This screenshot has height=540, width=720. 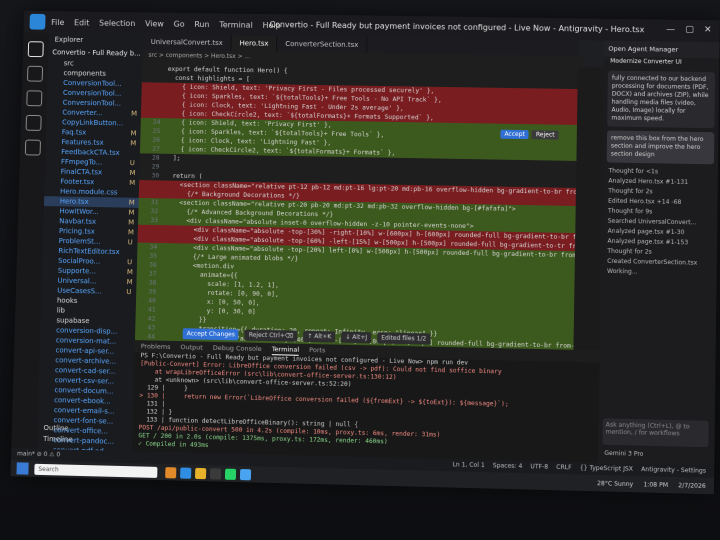 I want to click on folder-icon, so click(x=171, y=472).